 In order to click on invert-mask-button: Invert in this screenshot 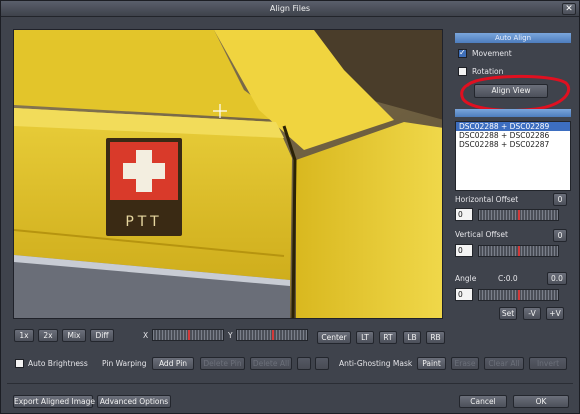, I will do `click(548, 363)`.